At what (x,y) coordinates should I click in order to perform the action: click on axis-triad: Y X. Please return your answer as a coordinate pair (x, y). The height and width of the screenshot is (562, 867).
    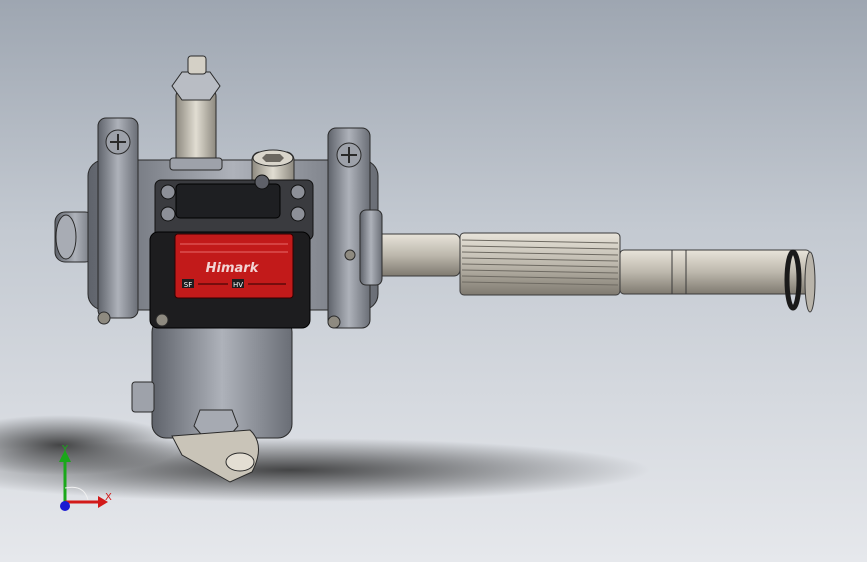
    Looking at the image, I should click on (85, 477).